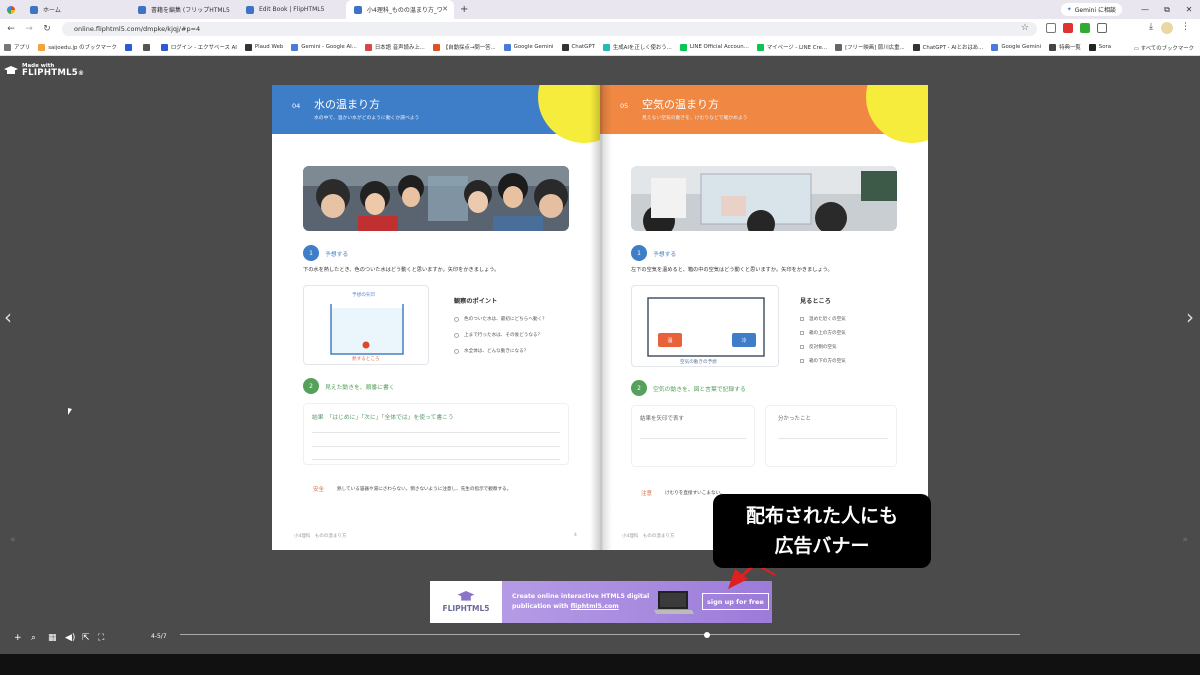 The image size is (1200, 675). What do you see at coordinates (706, 635) in the screenshot?
I see `page-progress-thumb` at bounding box center [706, 635].